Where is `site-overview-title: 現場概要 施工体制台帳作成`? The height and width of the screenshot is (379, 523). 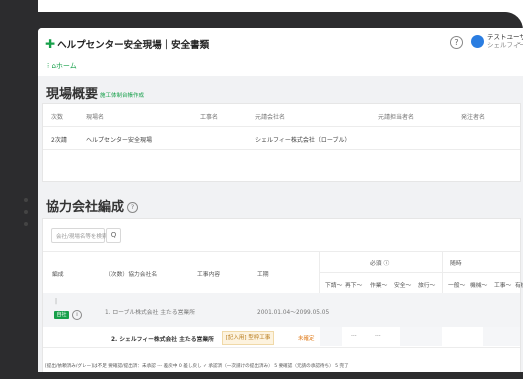
site-overview-title: 現場概要 施工体制台帳作成 is located at coordinates (95, 94).